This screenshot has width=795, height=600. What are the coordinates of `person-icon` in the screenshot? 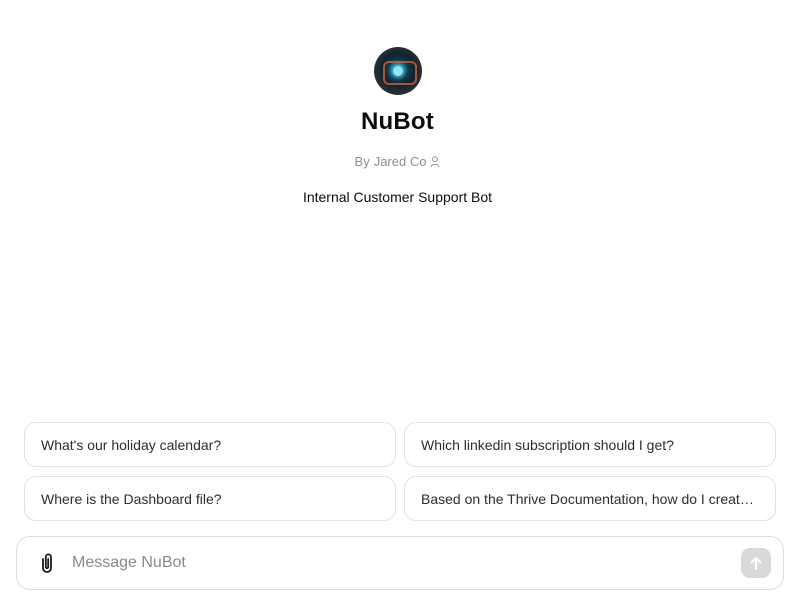 It's located at (435, 161).